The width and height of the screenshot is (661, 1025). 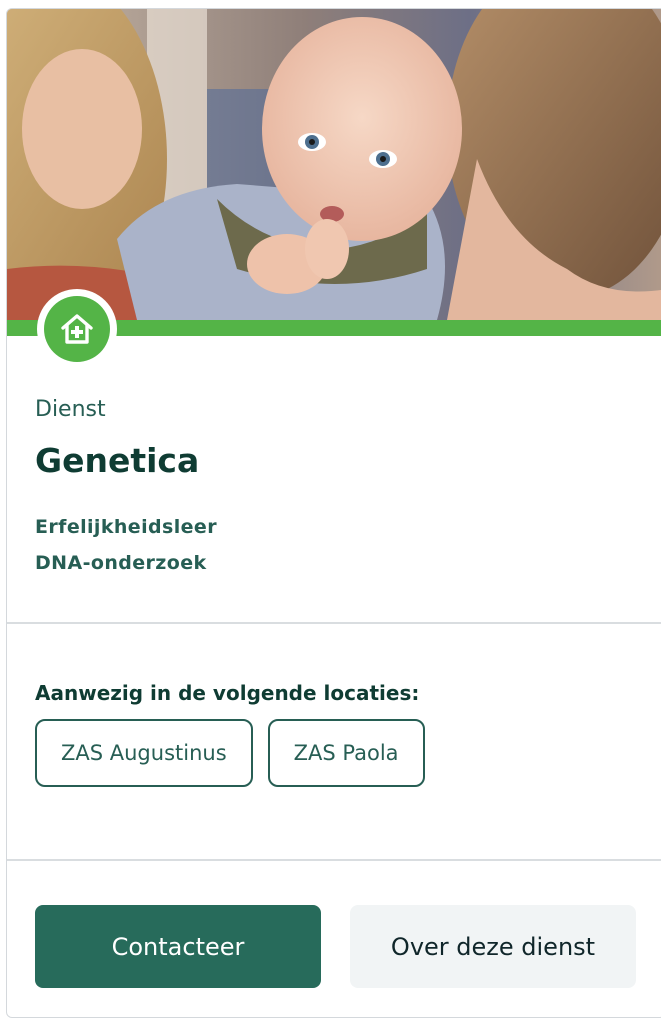 I want to click on location-chip-paola: ZAS Paola, so click(x=346, y=753).